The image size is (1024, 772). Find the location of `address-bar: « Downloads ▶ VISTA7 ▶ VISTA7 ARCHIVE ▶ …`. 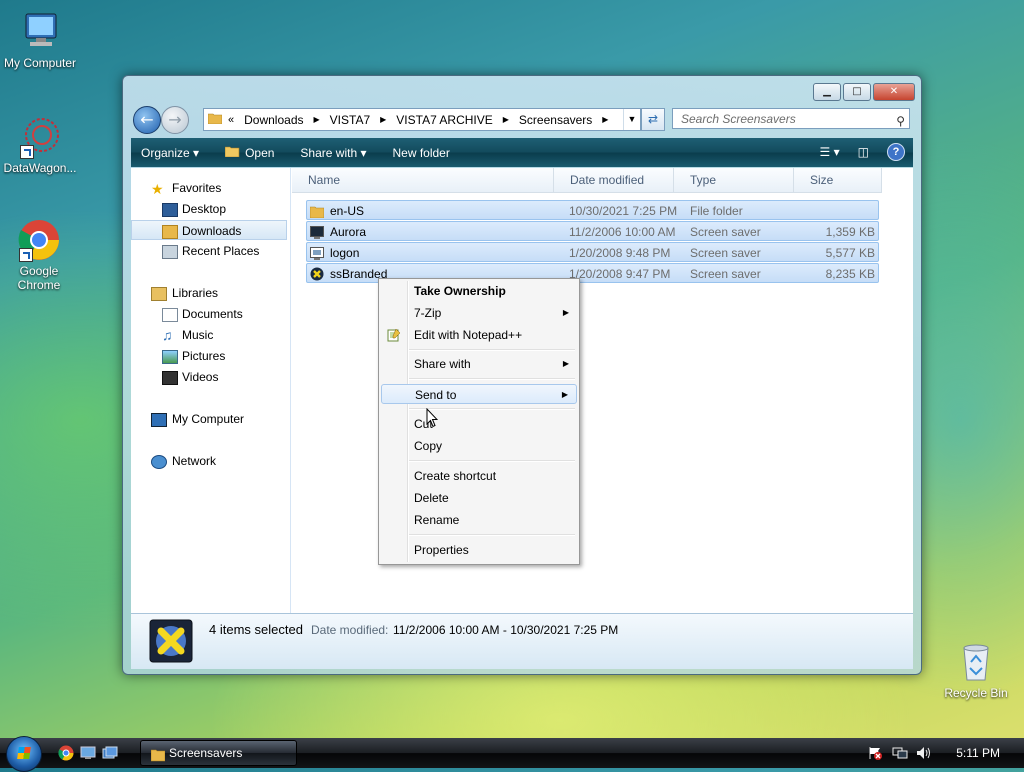

address-bar: « Downloads ▶ VISTA7 ▶ VISTA7 ARCHIVE ▶ … is located at coordinates (422, 119).